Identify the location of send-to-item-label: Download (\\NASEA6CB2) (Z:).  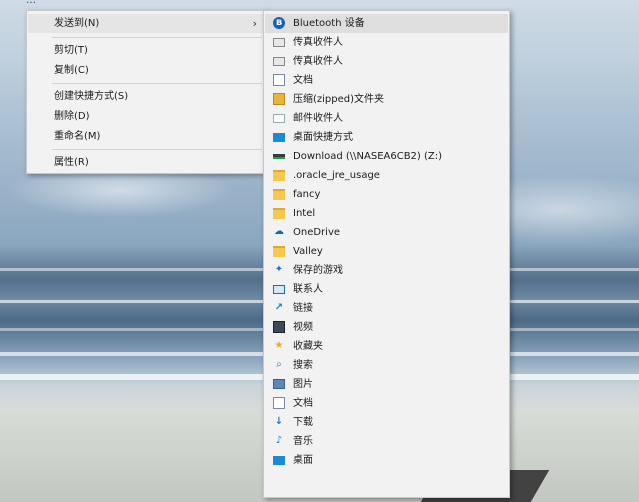
(368, 156).